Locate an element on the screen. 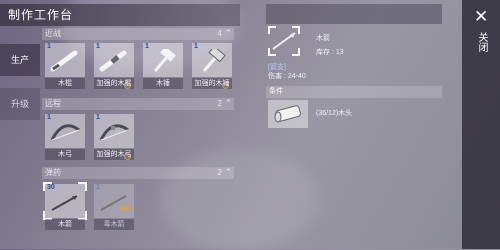 The height and width of the screenshot is (250, 500). reinforced-hammer-icon is located at coordinates (214, 60).